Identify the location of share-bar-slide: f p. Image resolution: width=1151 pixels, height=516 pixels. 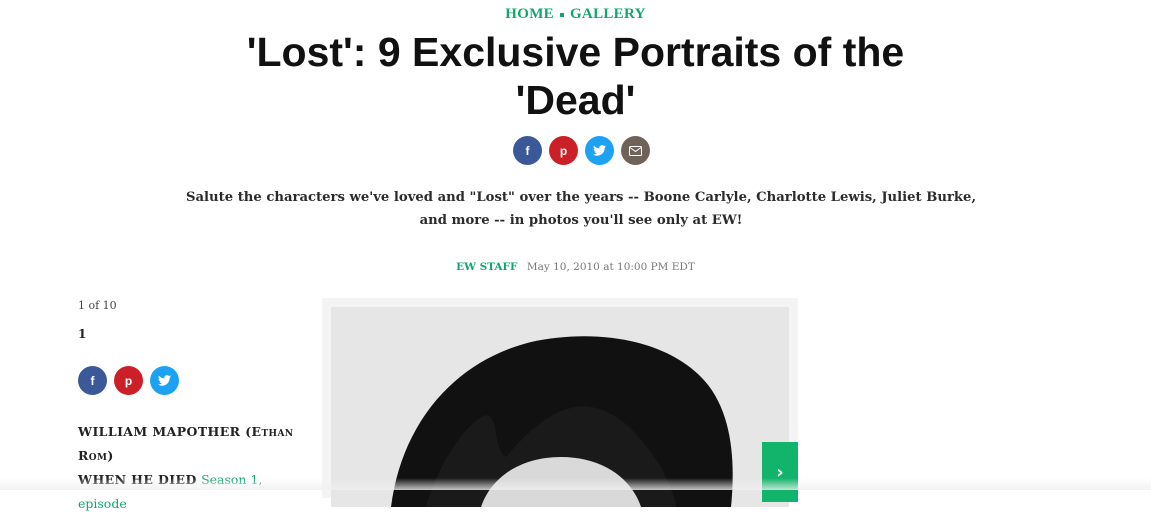
(128, 380).